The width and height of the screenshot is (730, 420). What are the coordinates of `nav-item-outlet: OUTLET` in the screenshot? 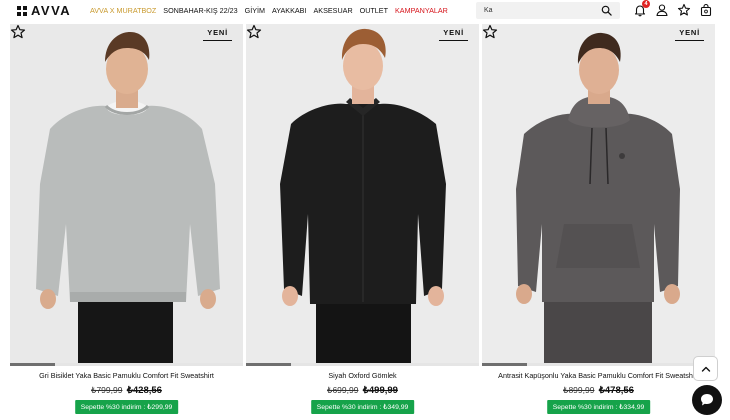 It's located at (374, 11).